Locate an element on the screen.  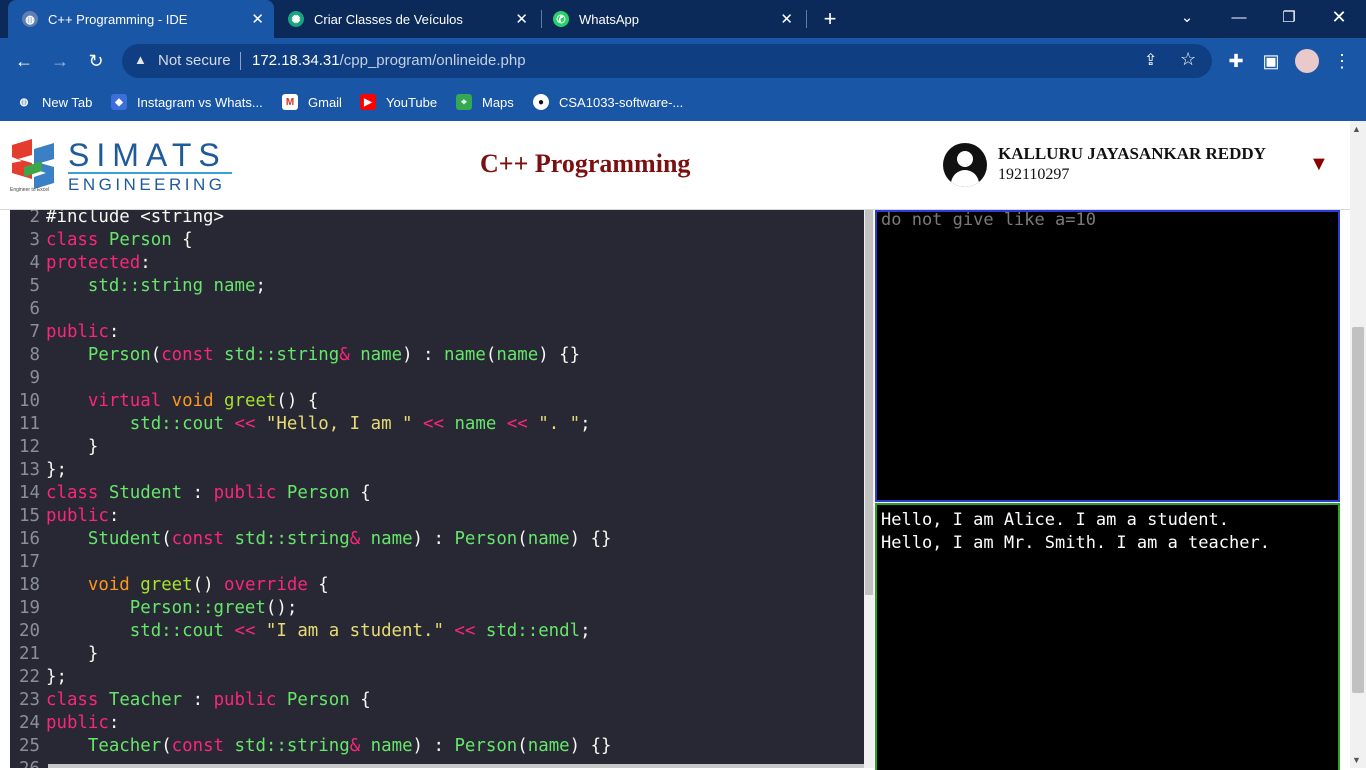
line-number: 24 is located at coordinates (29, 723).